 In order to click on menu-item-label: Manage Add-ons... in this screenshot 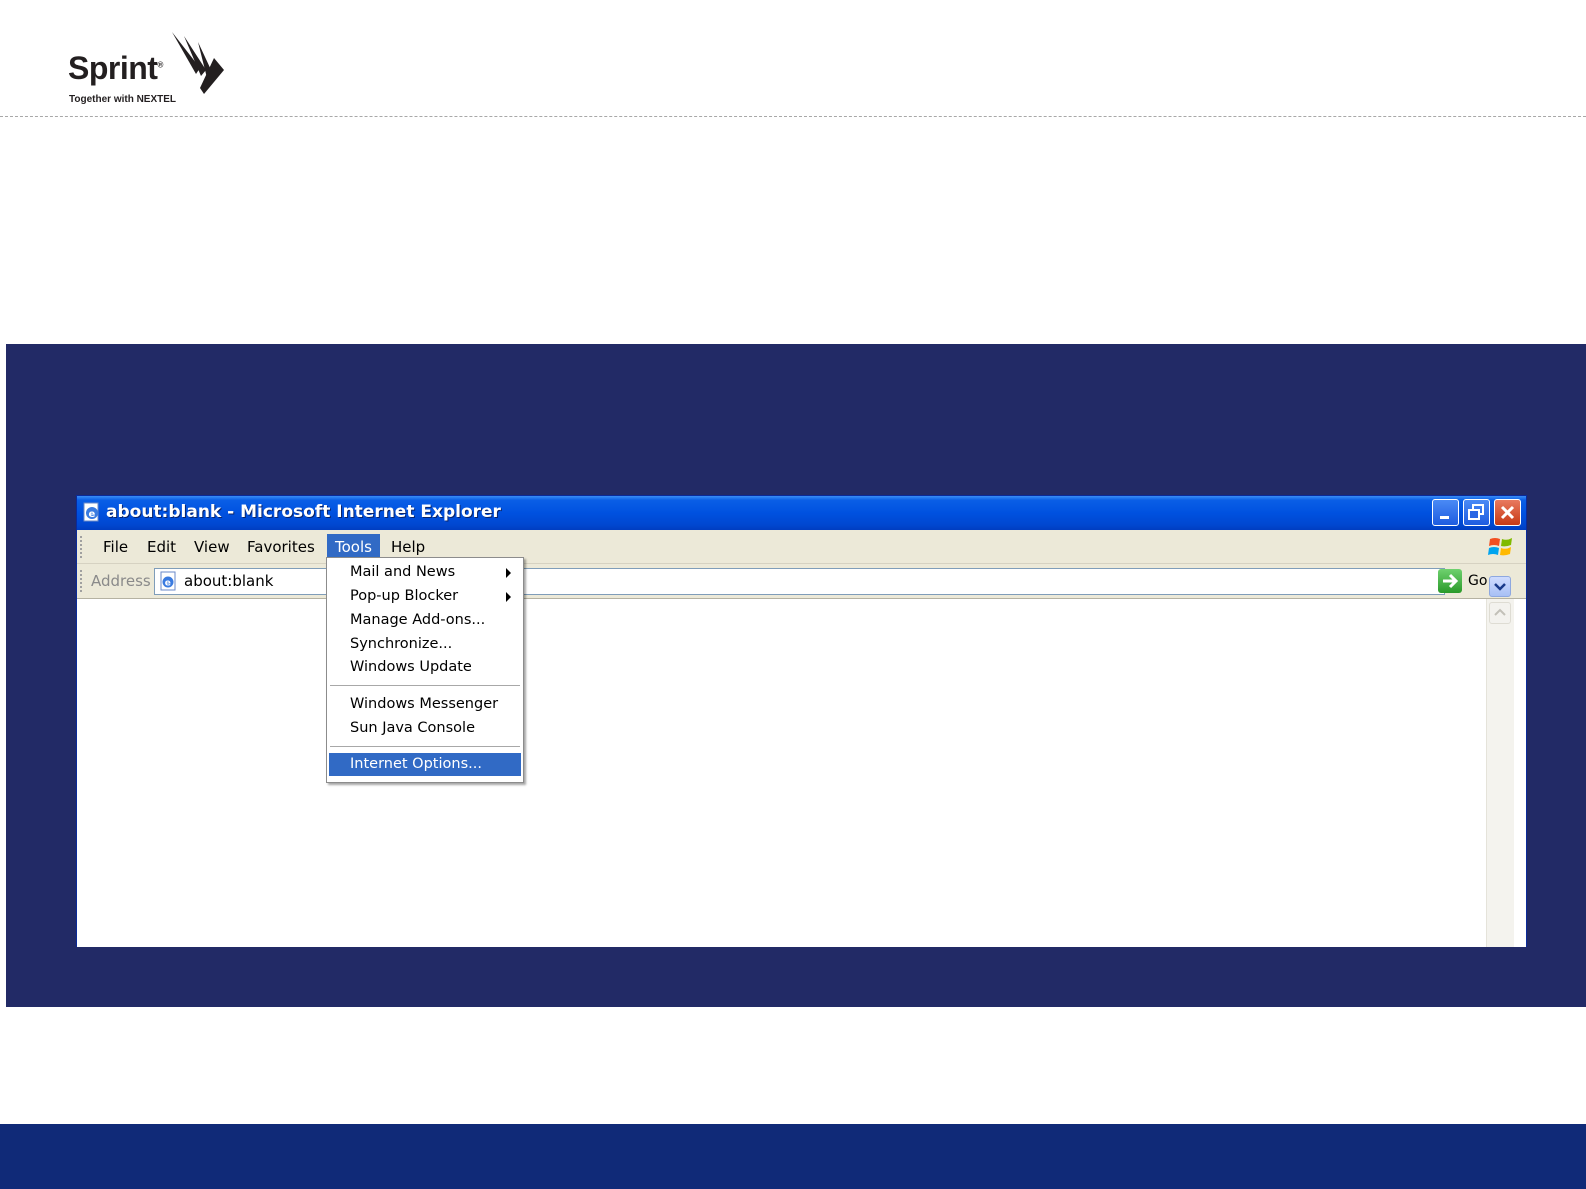, I will do `click(418, 620)`.